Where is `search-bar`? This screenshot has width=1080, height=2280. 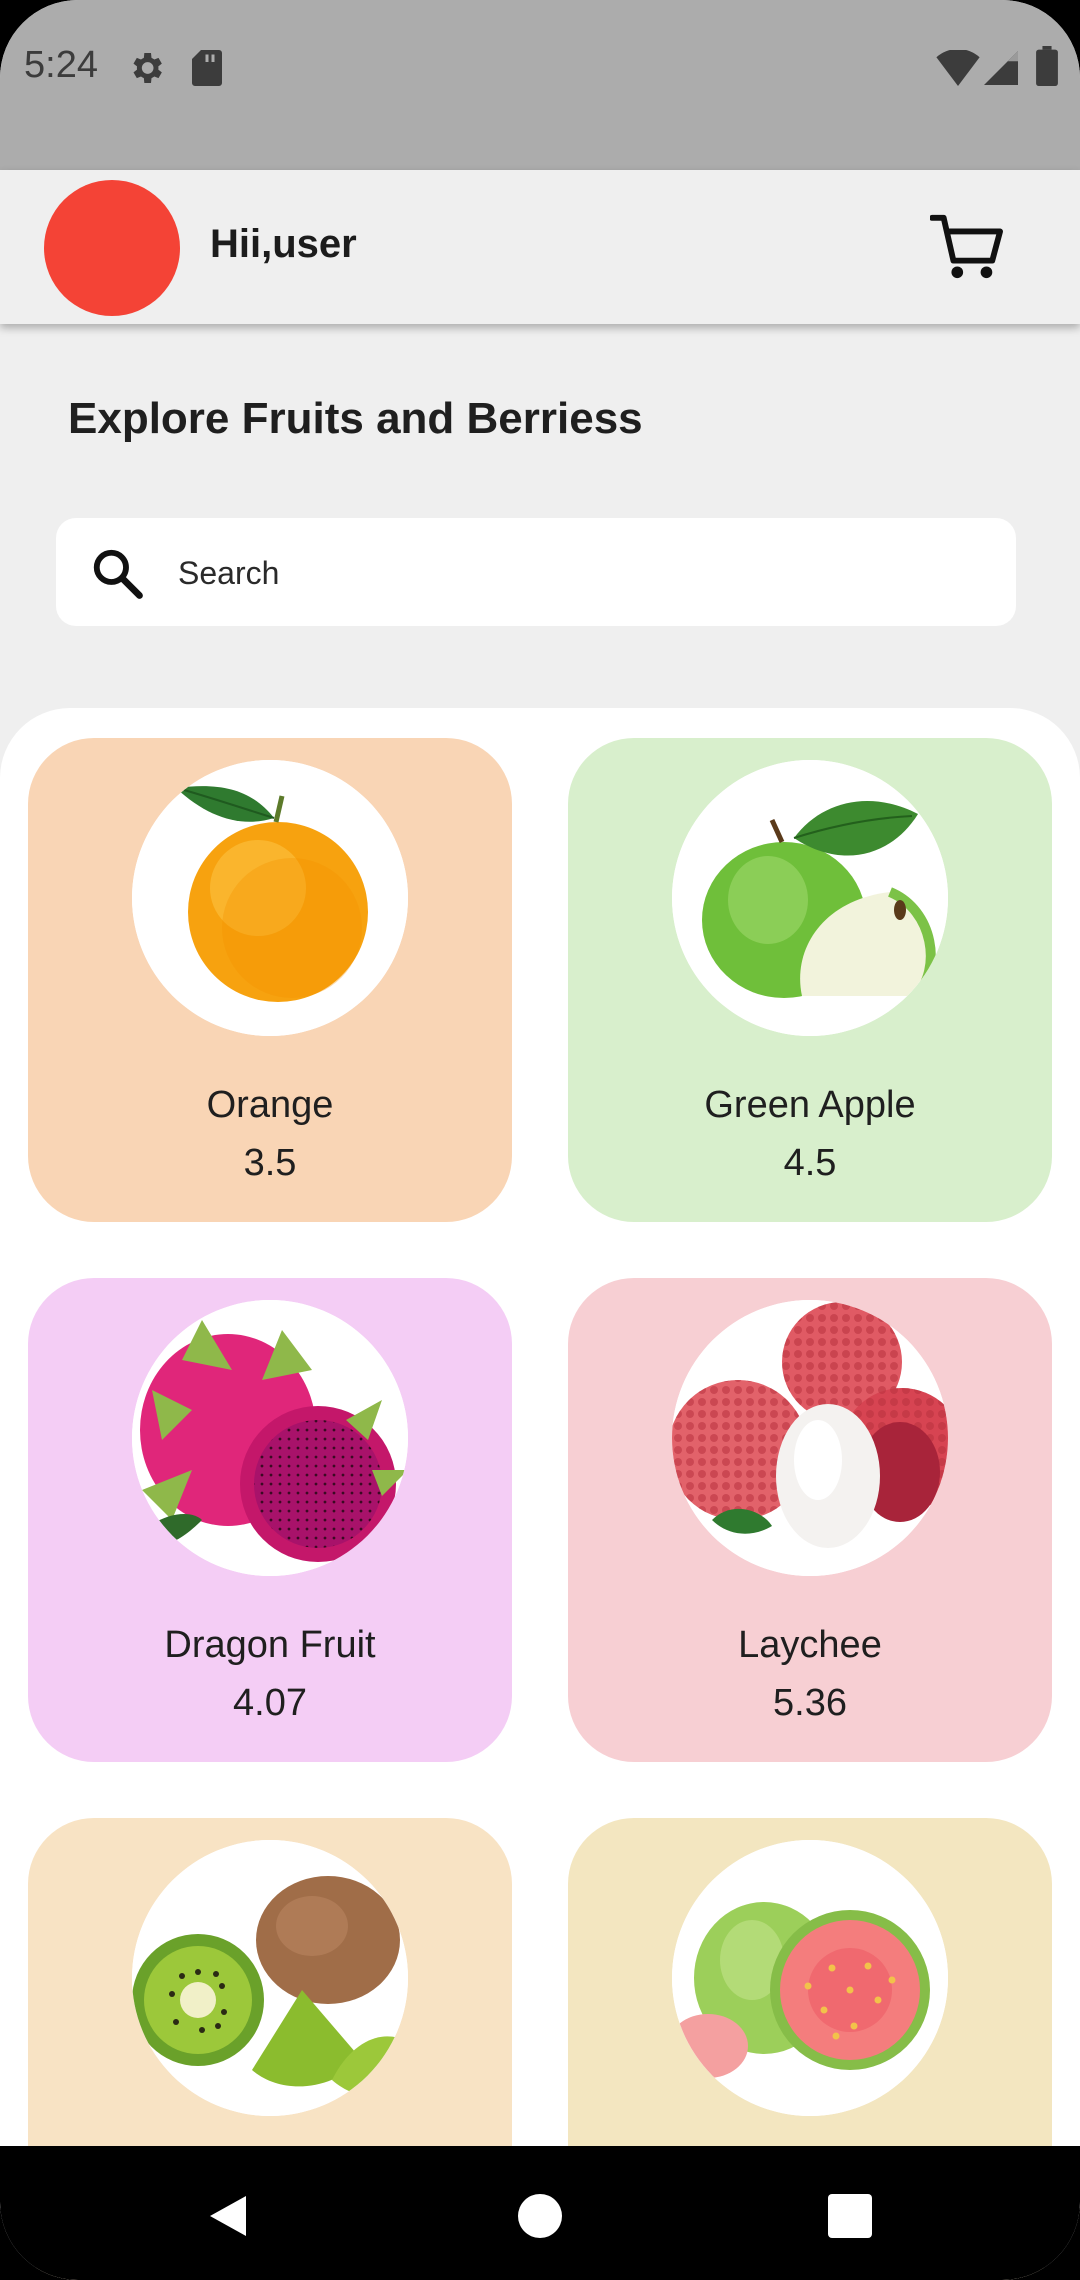 search-bar is located at coordinates (536, 572).